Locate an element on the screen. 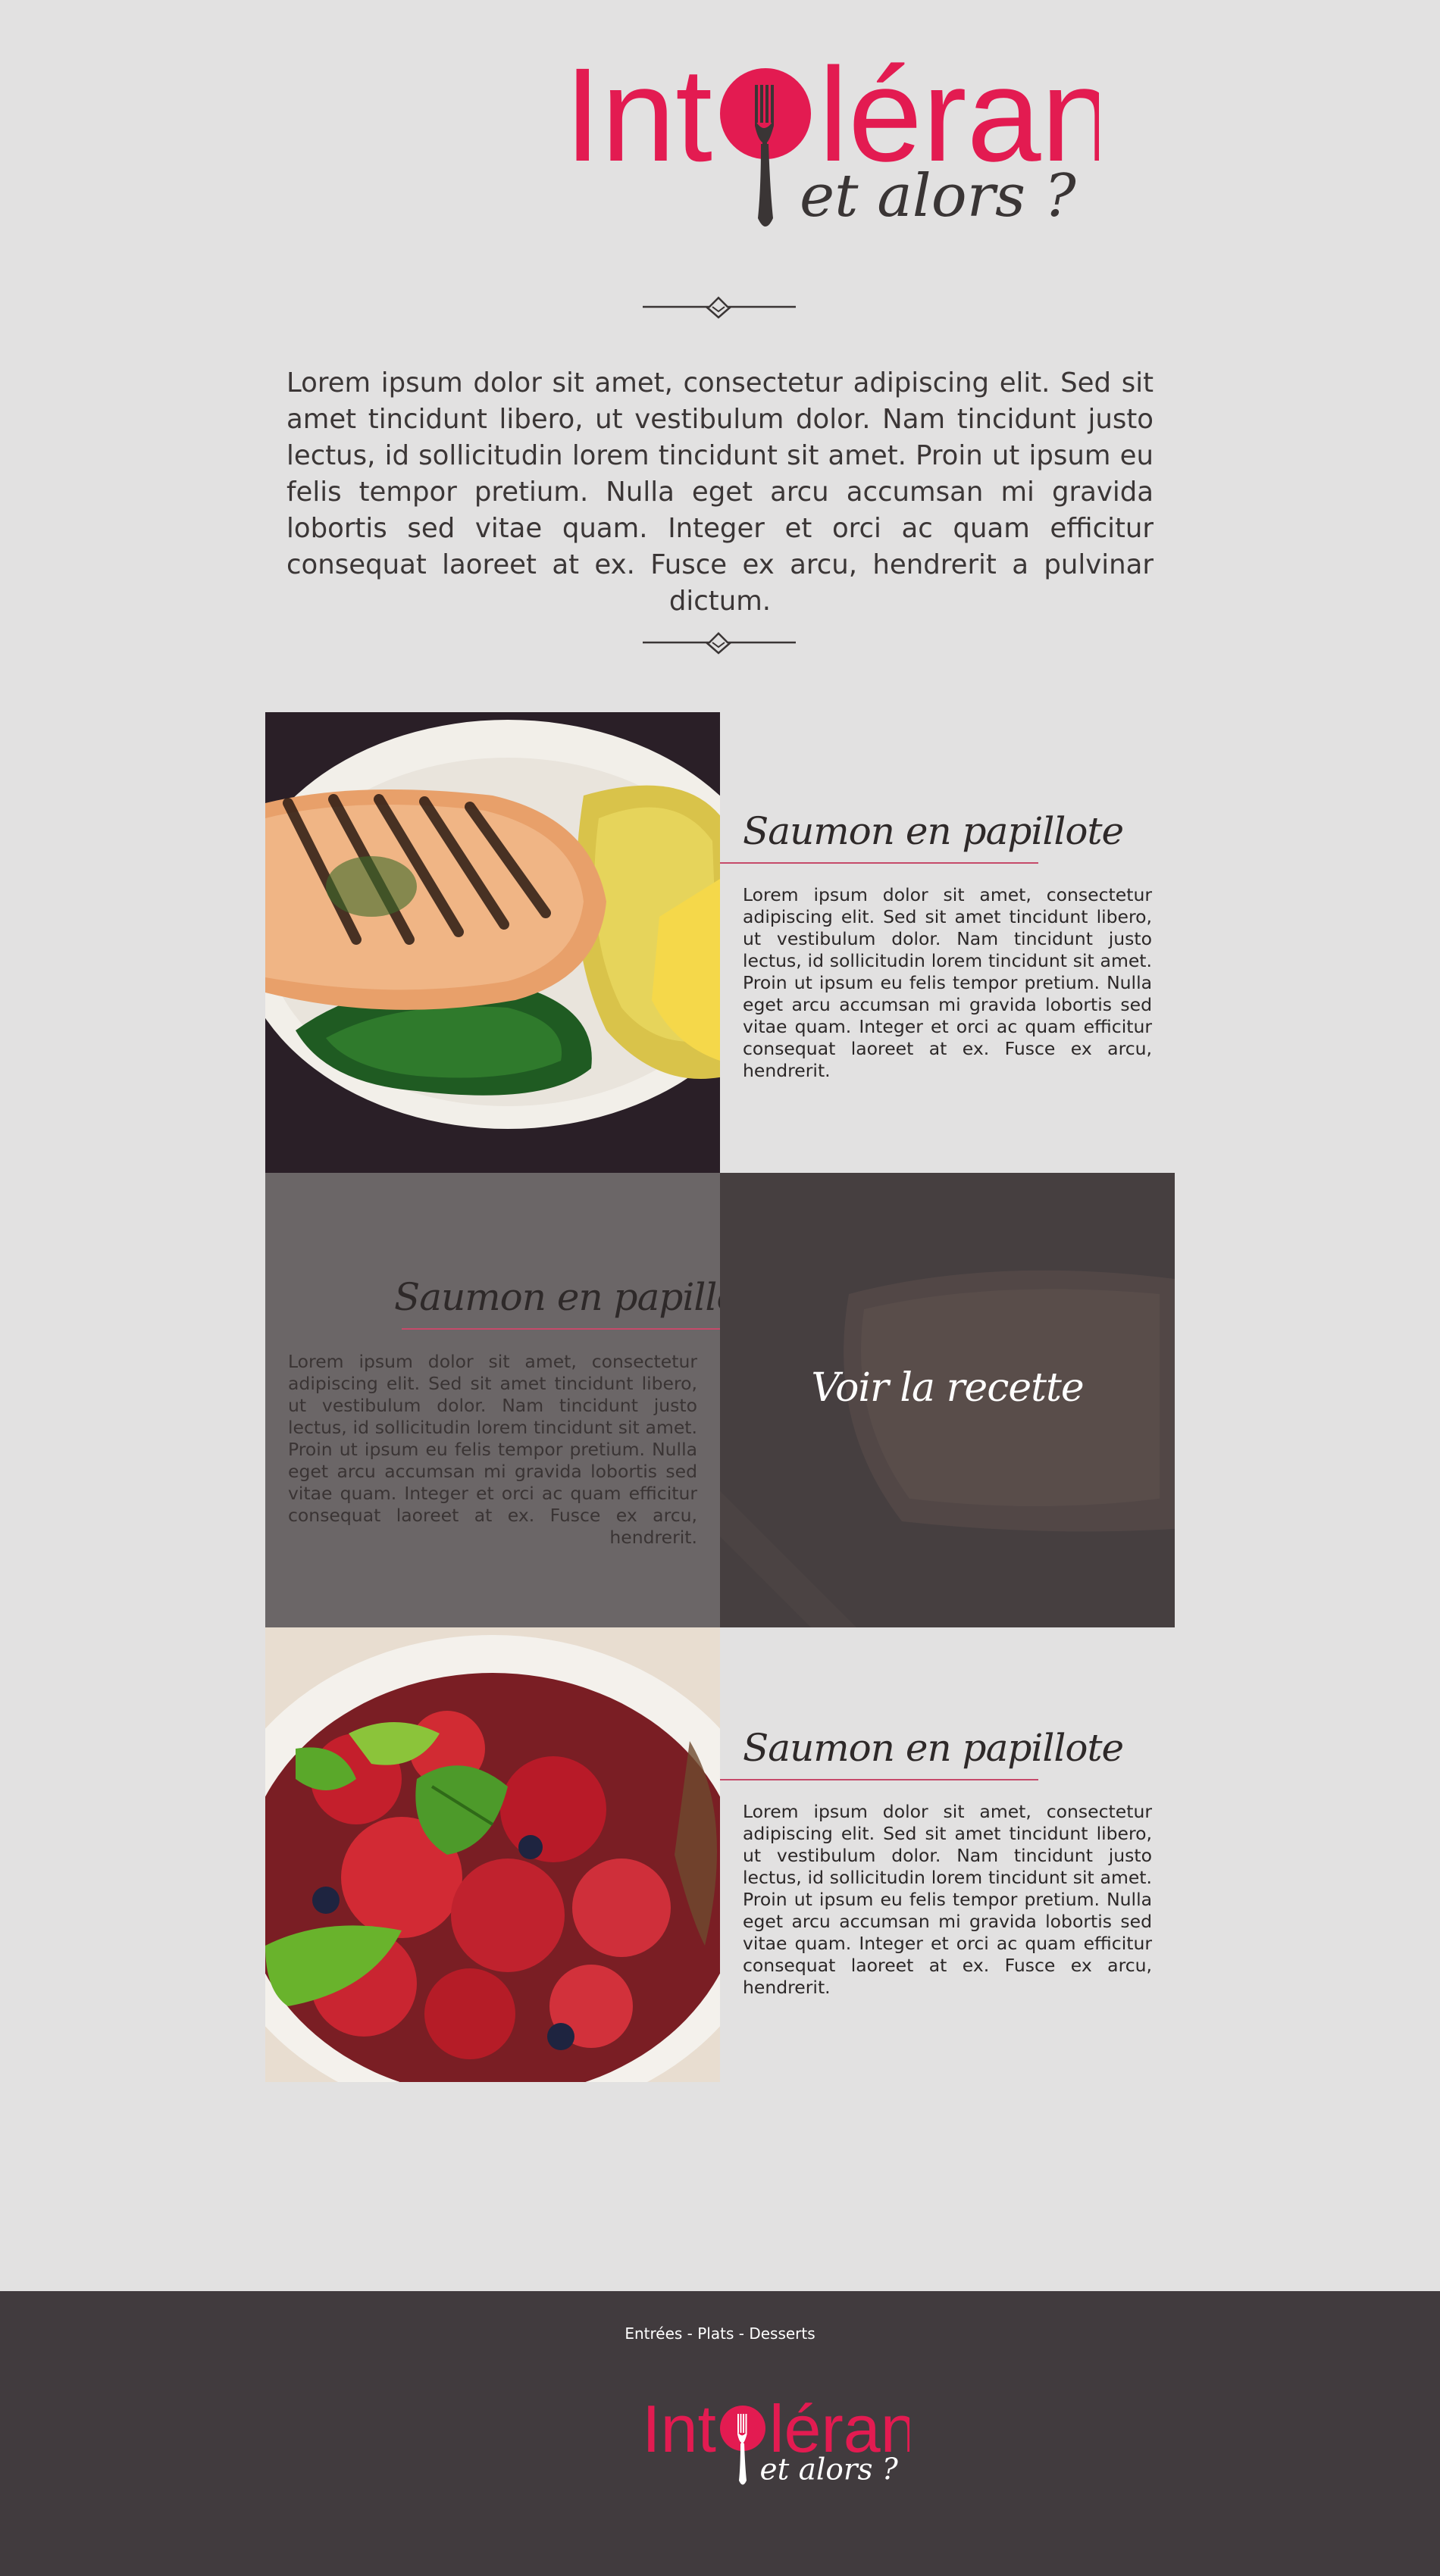 This screenshot has width=1440, height=2576. footer-logo: Int lérante et alors ? is located at coordinates (720, 2443).